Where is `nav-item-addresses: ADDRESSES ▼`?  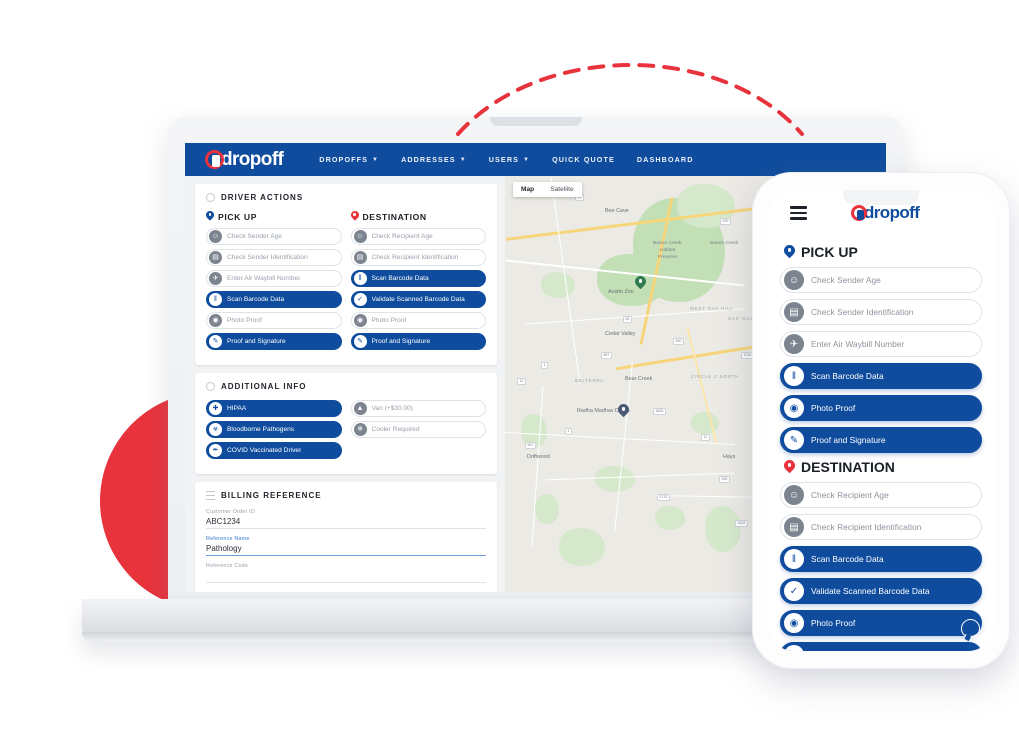 nav-item-addresses: ADDRESSES ▼ is located at coordinates (434, 159).